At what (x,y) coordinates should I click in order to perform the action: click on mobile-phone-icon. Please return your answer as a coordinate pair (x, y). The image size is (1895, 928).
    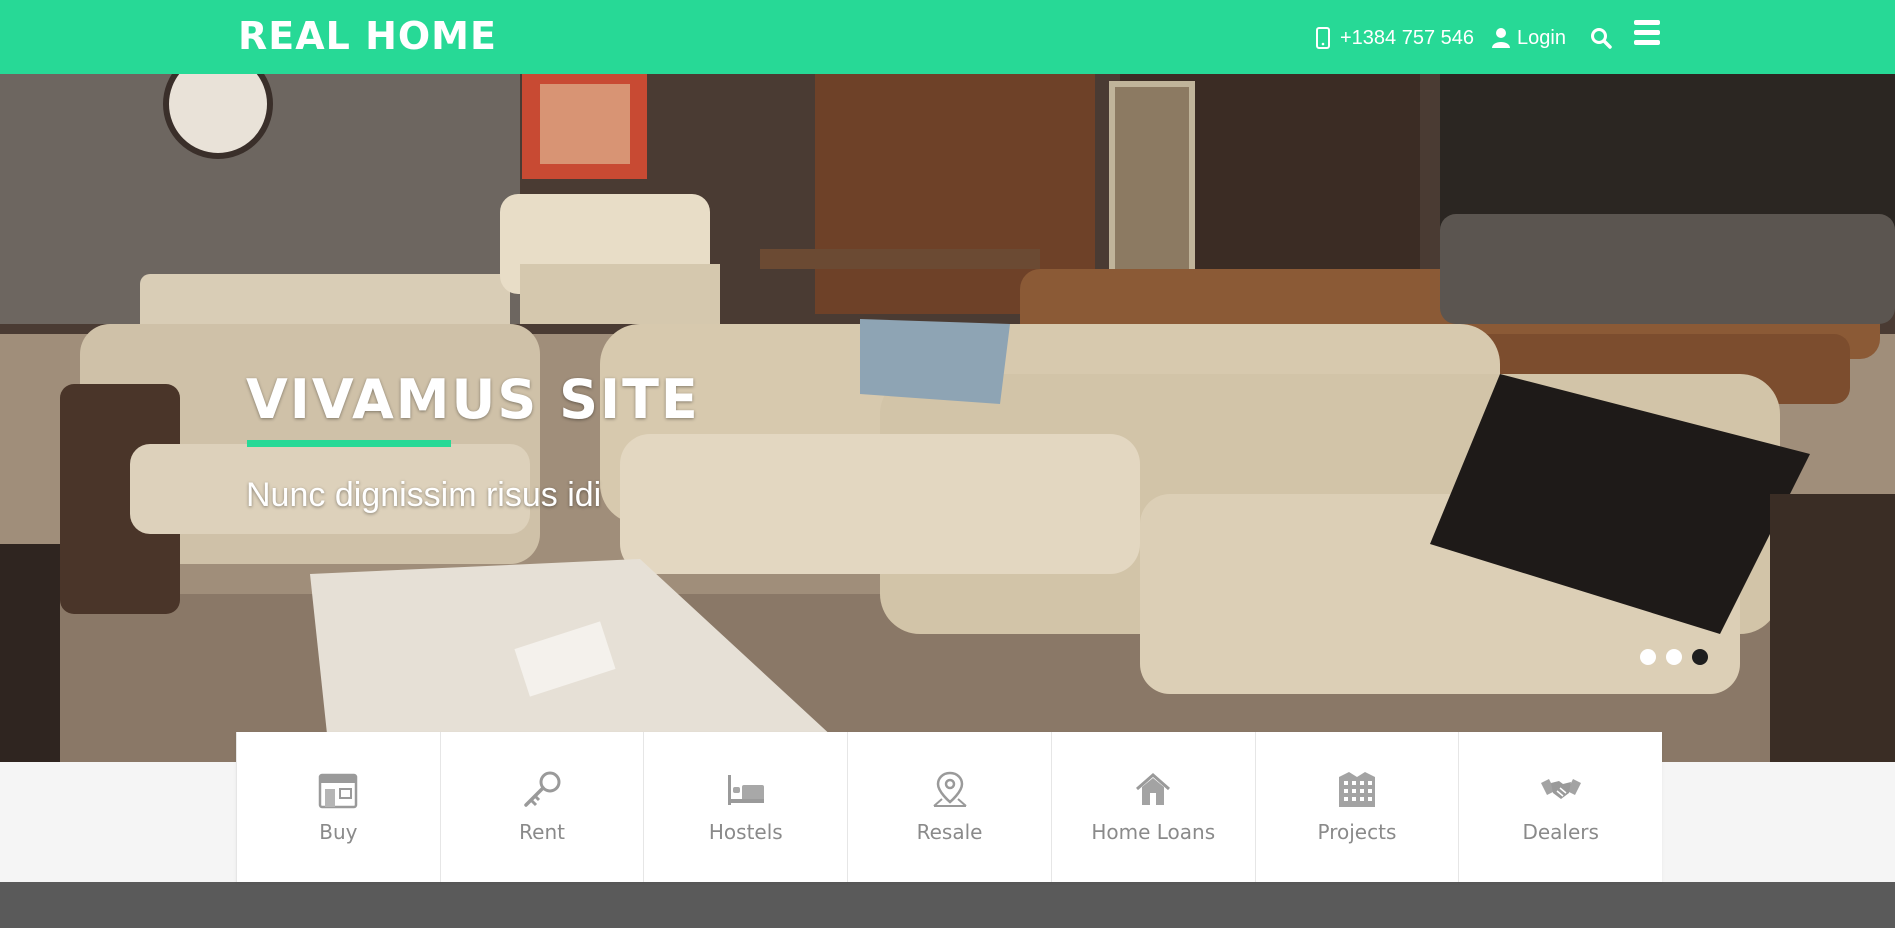
    Looking at the image, I should click on (1323, 38).